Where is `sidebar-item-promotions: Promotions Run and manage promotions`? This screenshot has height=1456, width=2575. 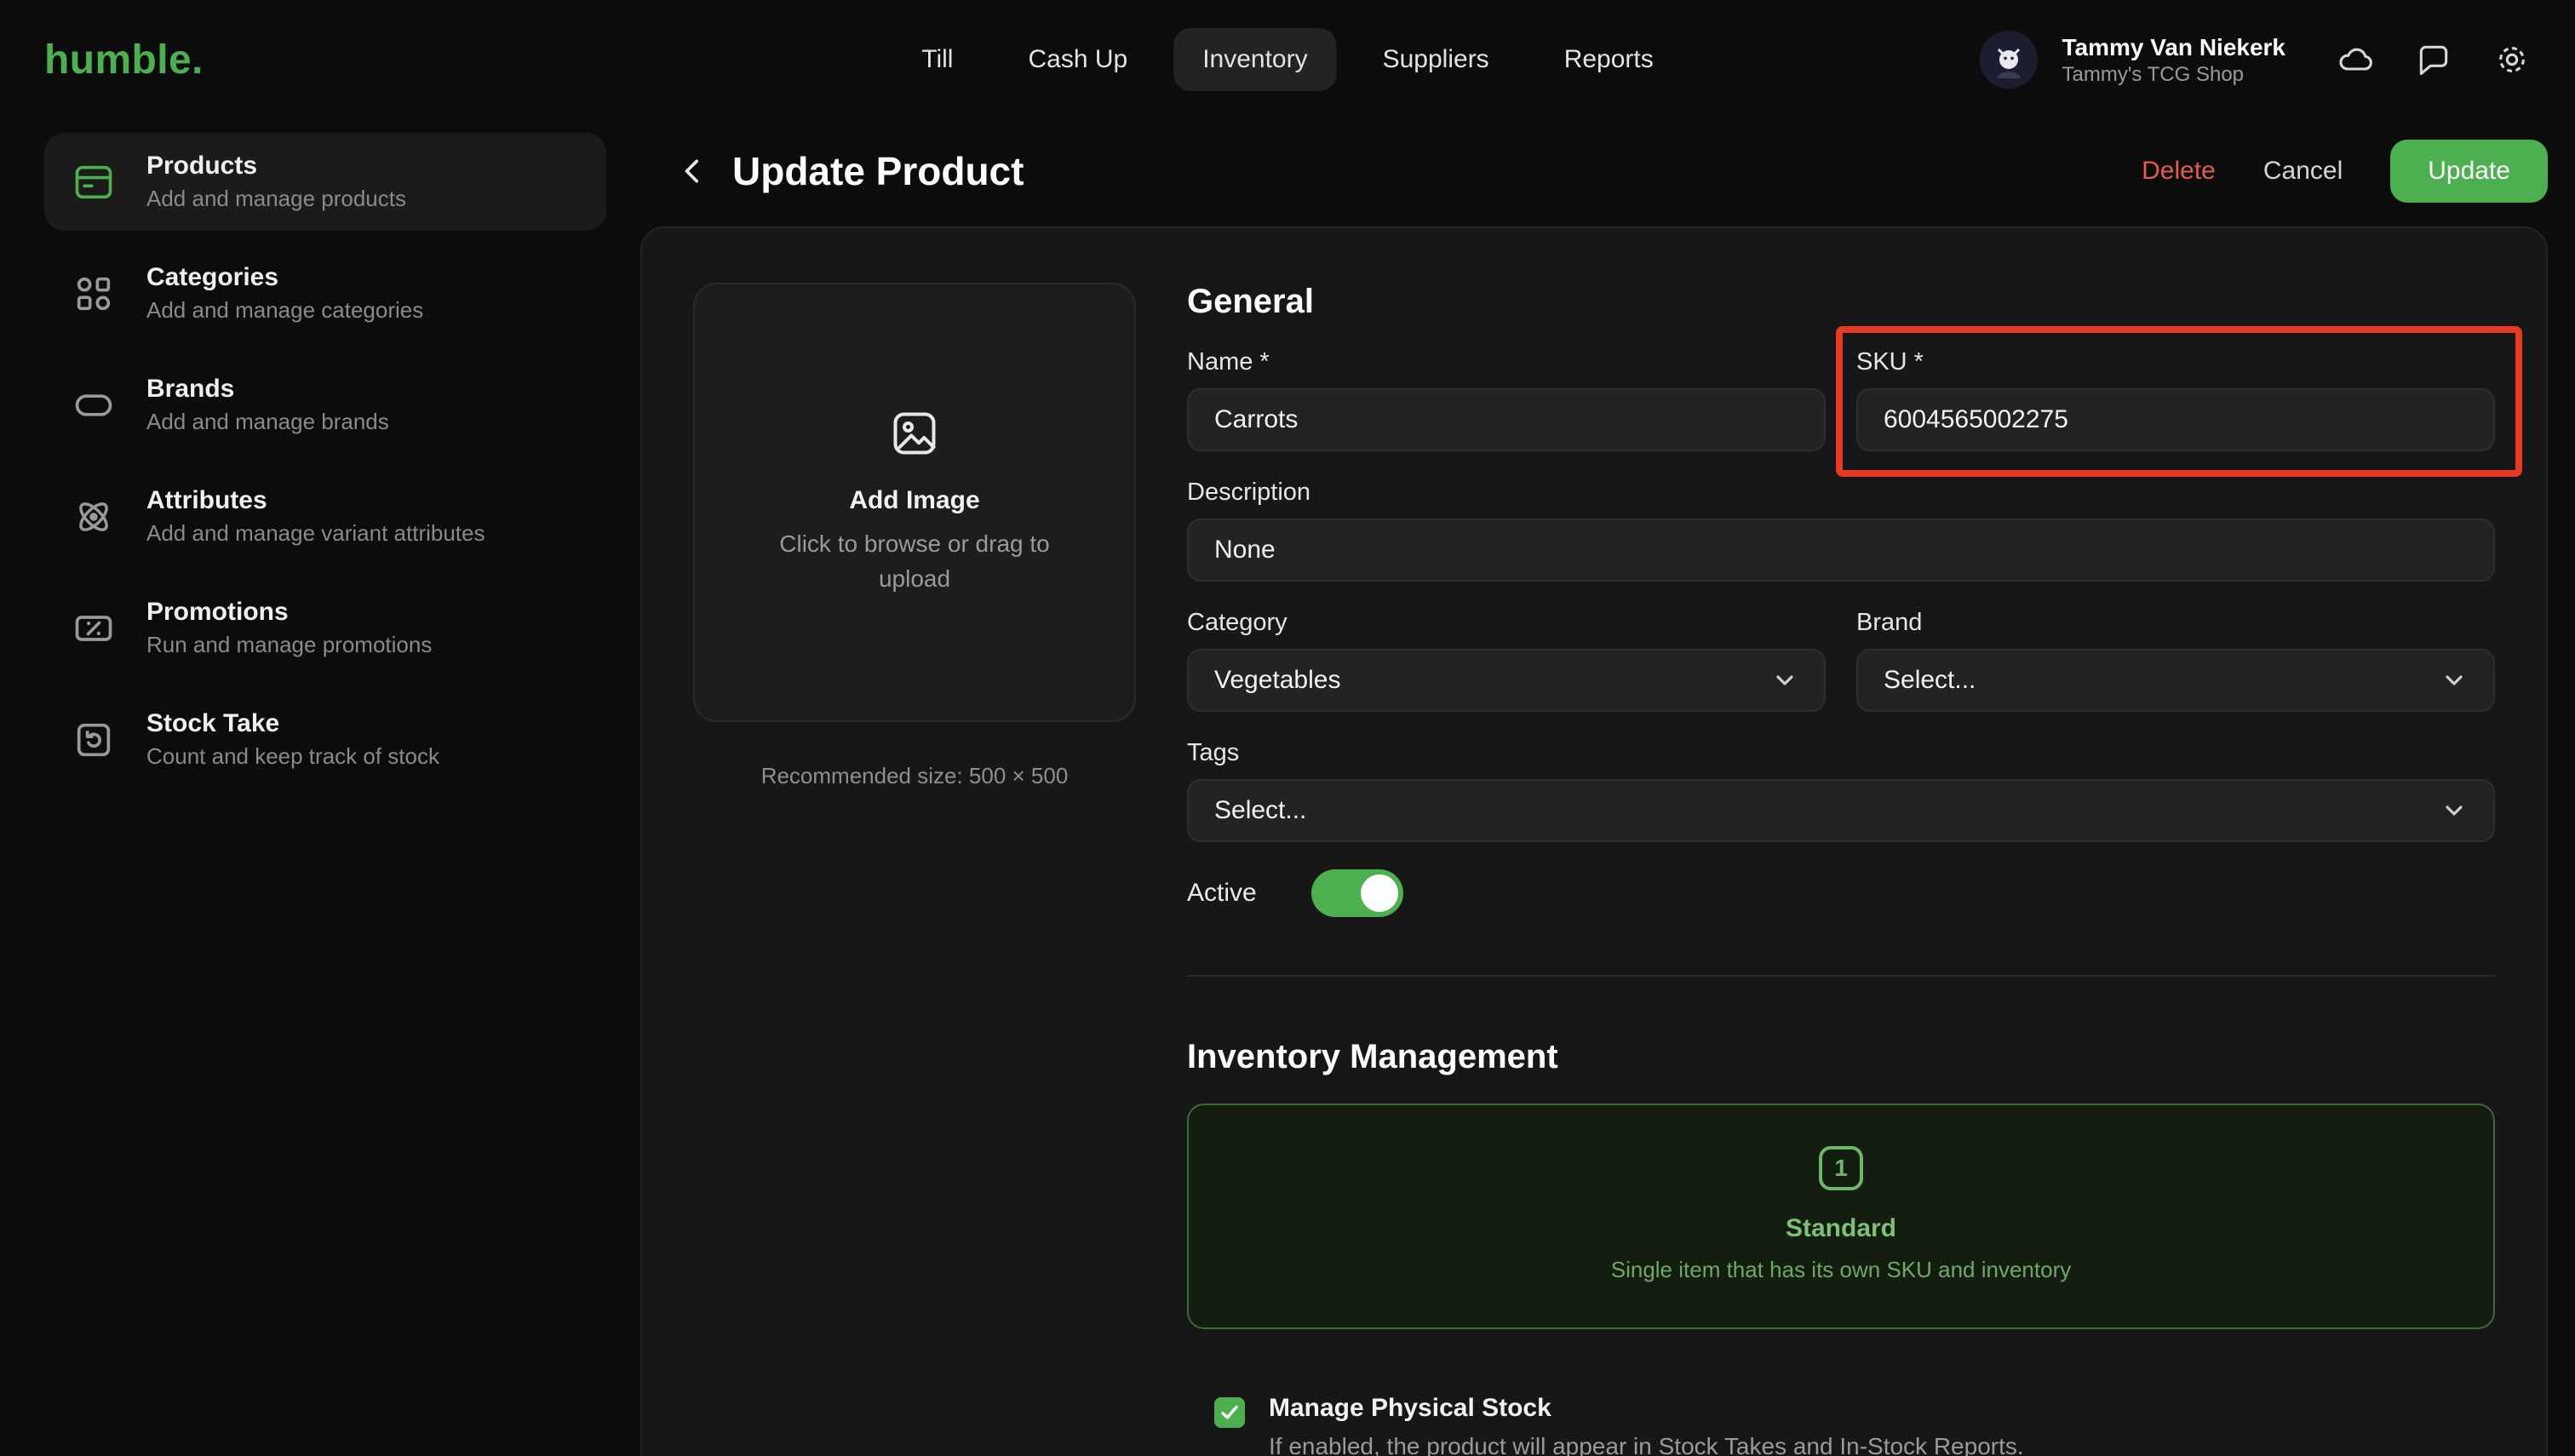
sidebar-item-promotions: Promotions Run and manage promotions is located at coordinates (325, 628).